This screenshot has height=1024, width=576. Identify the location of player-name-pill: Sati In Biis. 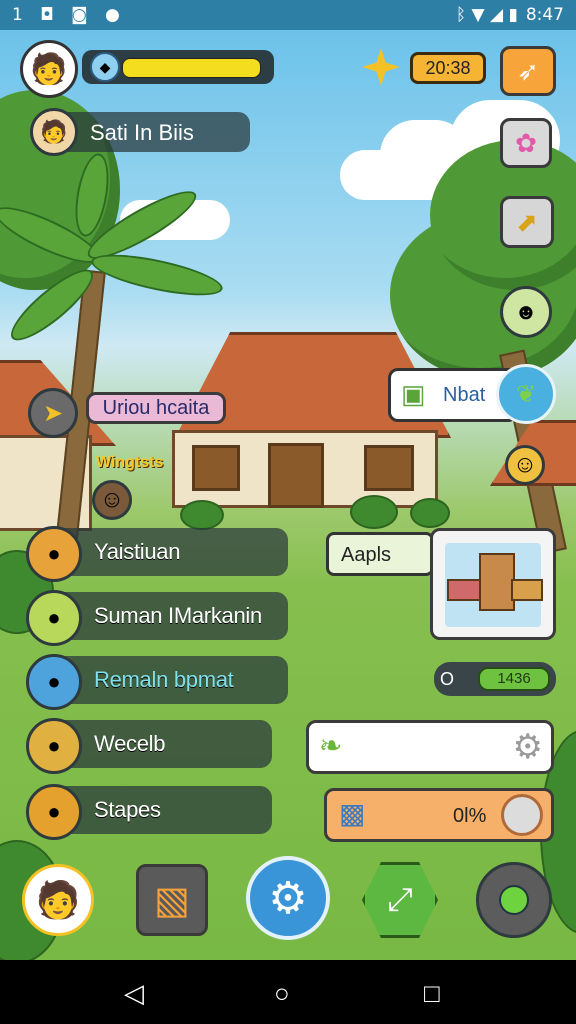
(150, 132).